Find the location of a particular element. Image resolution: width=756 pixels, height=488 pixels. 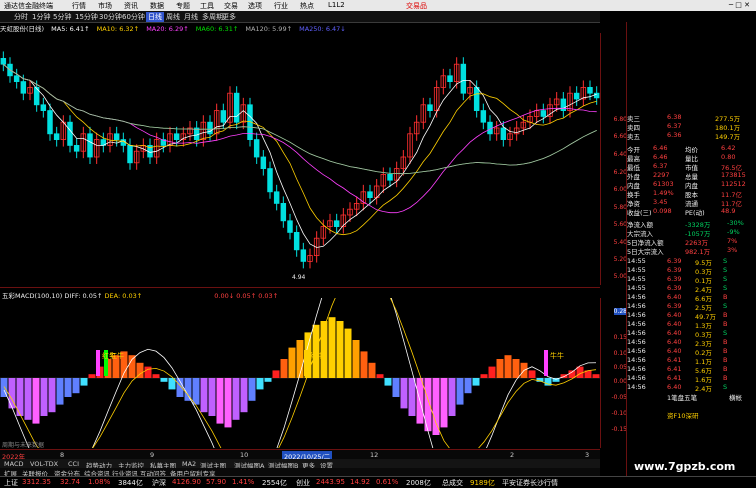

tab-indicator: CCI is located at coordinates (73, 464).